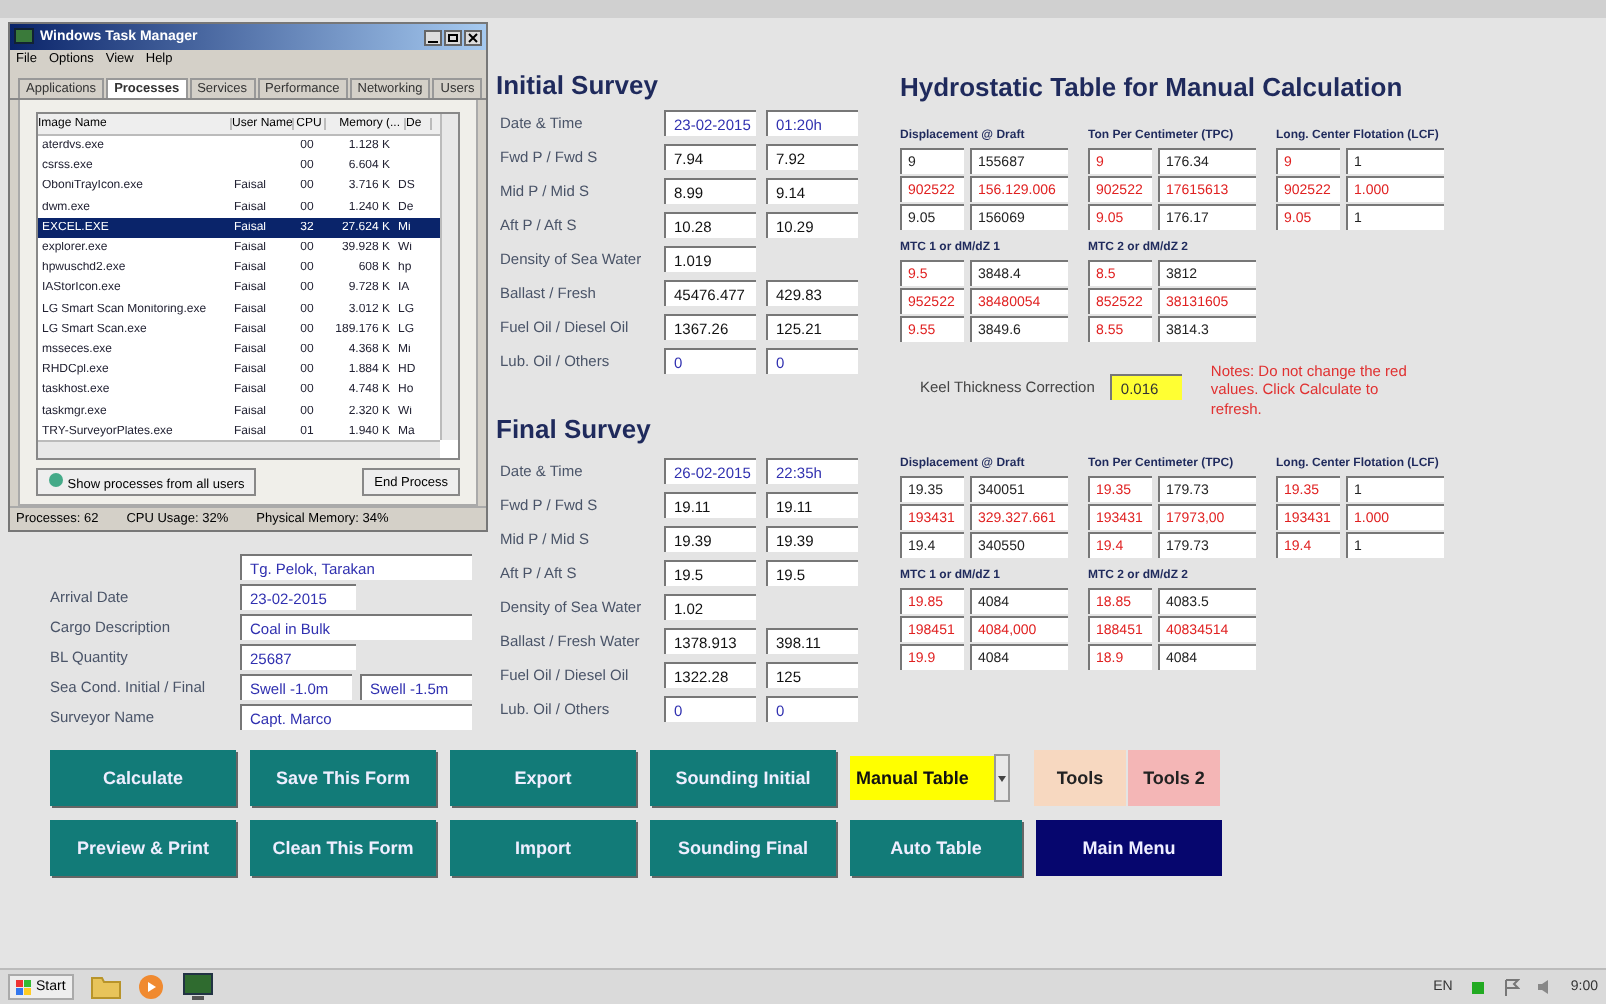 This screenshot has width=1606, height=1004. Describe the element at coordinates (936, 847) in the screenshot. I see `form-button: Auto Table` at that location.